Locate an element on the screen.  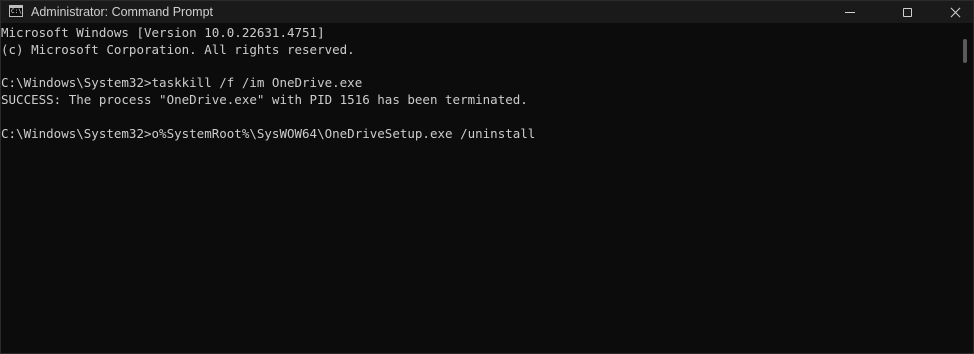
cmd-icon-glyph: C:\ is located at coordinates (16, 11).